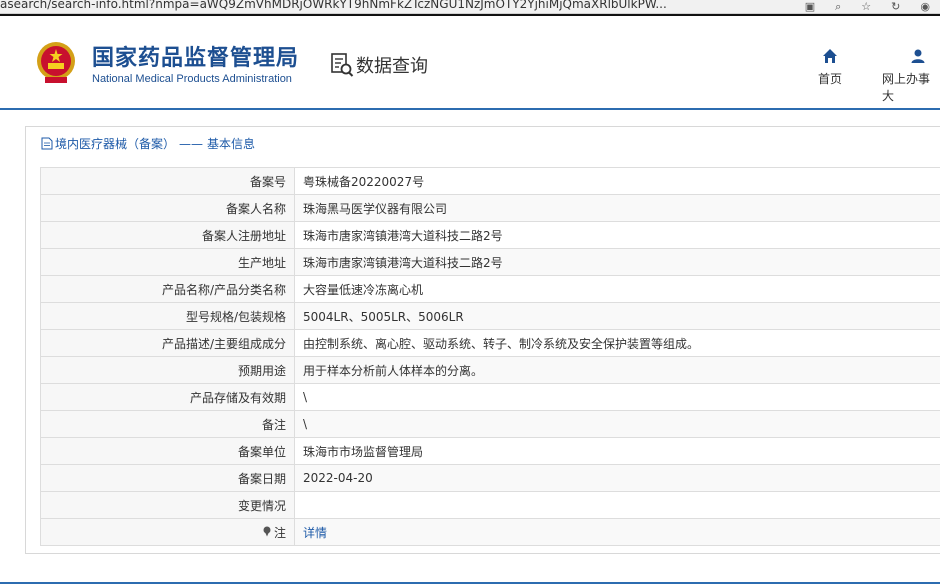 The width and height of the screenshot is (940, 584). Describe the element at coordinates (167, 532) in the screenshot. I see `row-label-note: 注` at that location.